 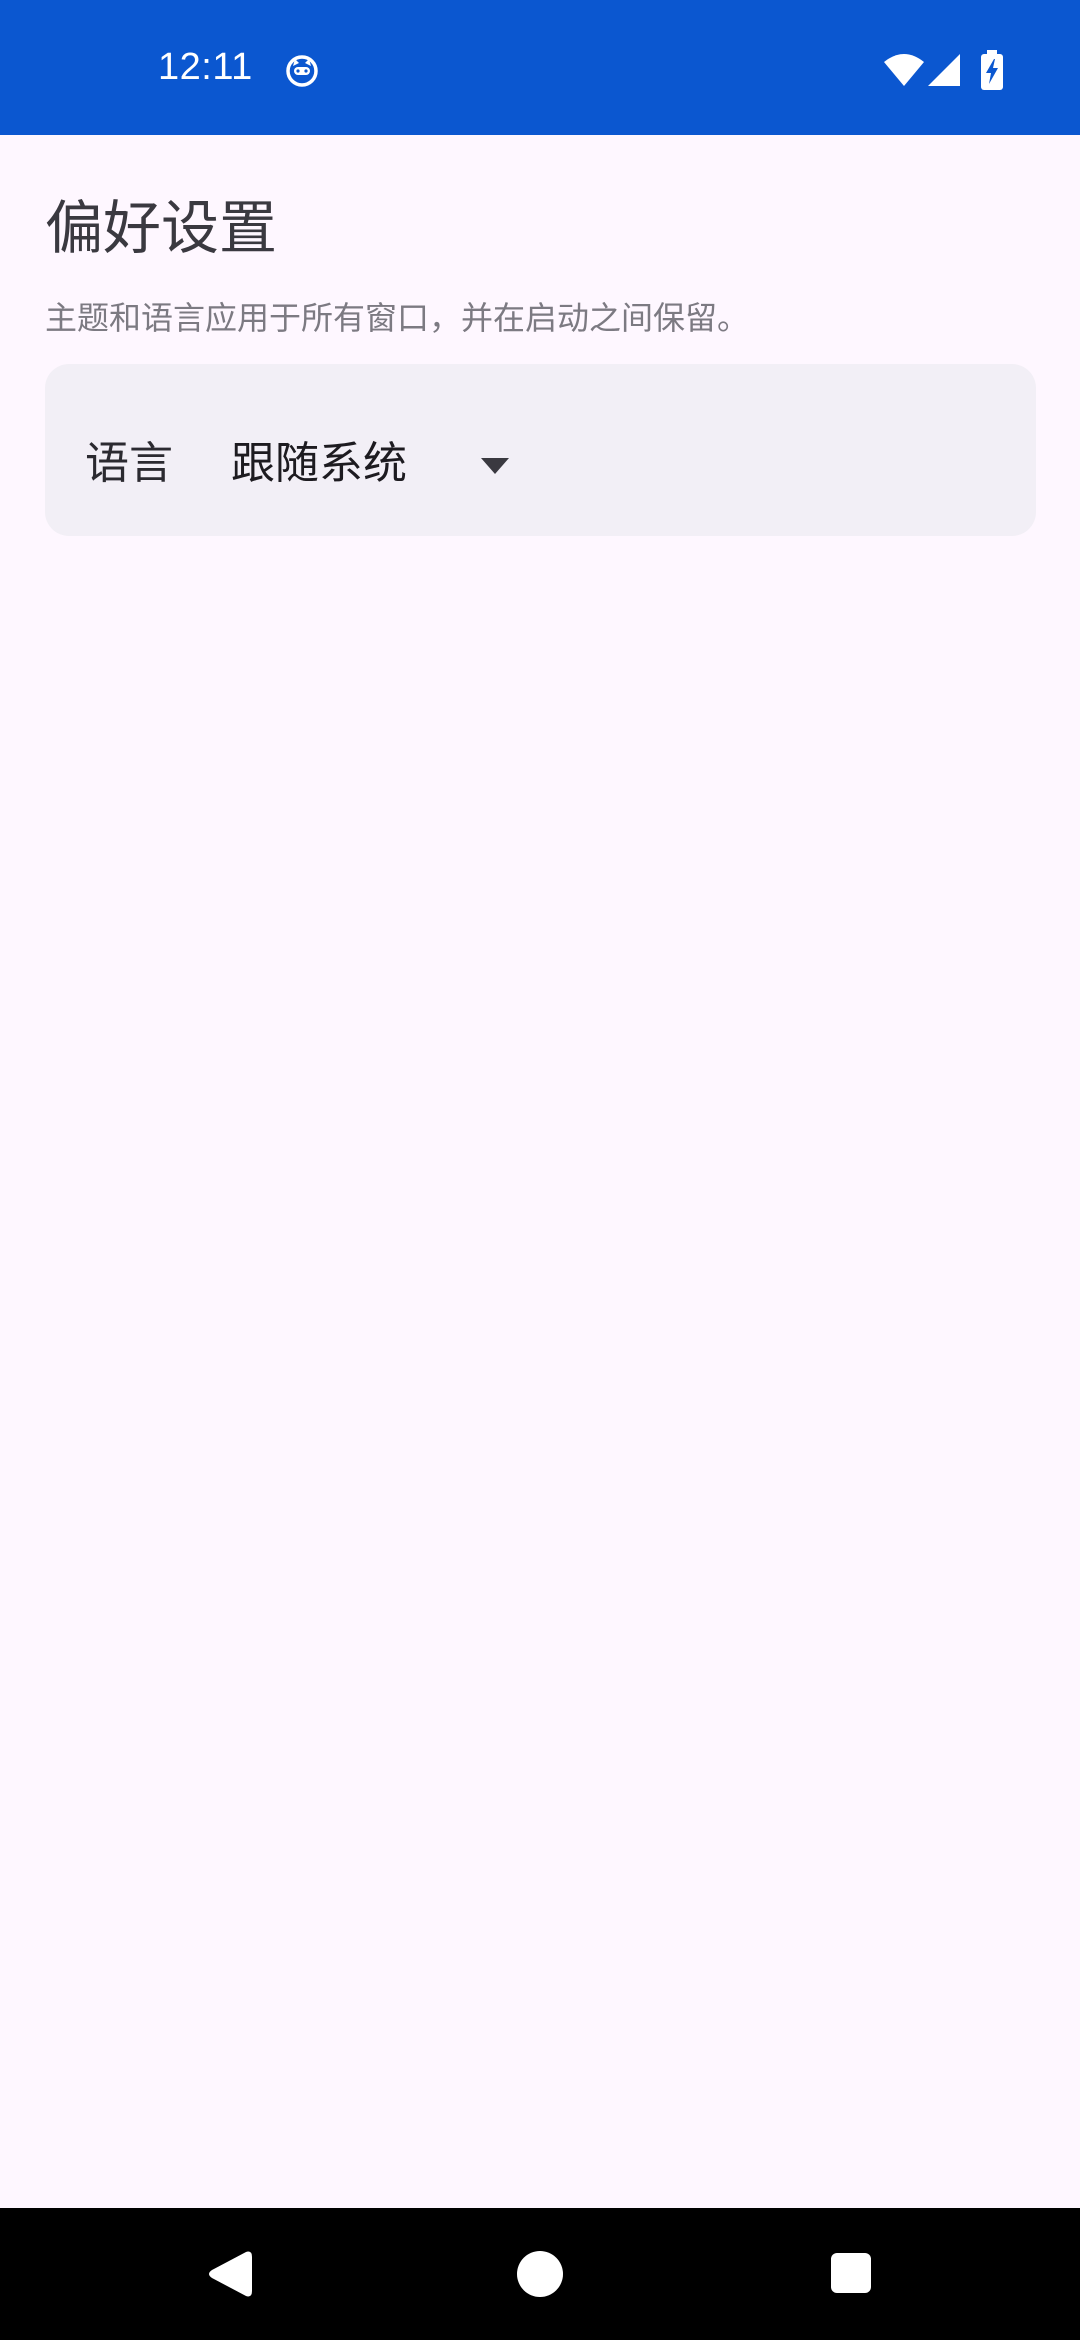 I want to click on language-dropdown: 跟随系统, so click(x=401, y=462).